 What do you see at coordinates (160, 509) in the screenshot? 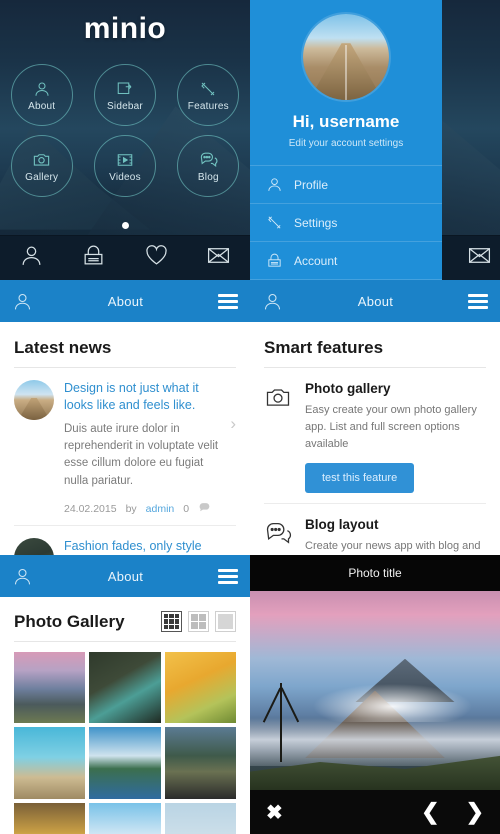
I see `news-author: admin` at bounding box center [160, 509].